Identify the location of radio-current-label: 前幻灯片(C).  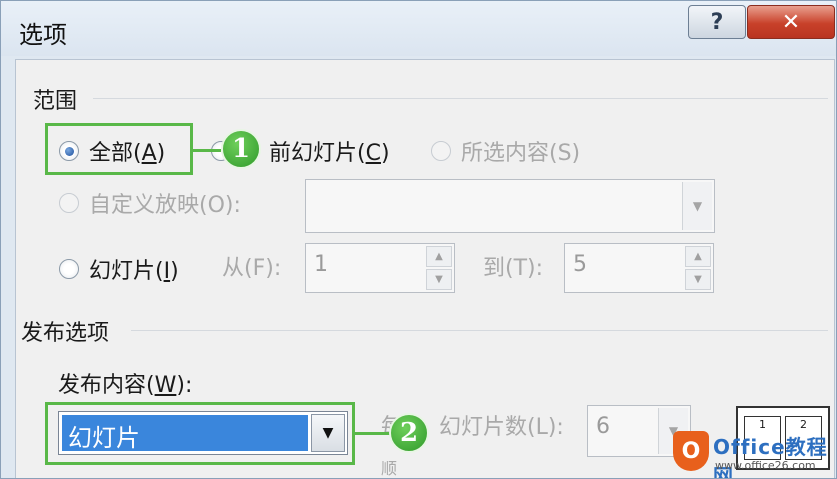
(329, 153).